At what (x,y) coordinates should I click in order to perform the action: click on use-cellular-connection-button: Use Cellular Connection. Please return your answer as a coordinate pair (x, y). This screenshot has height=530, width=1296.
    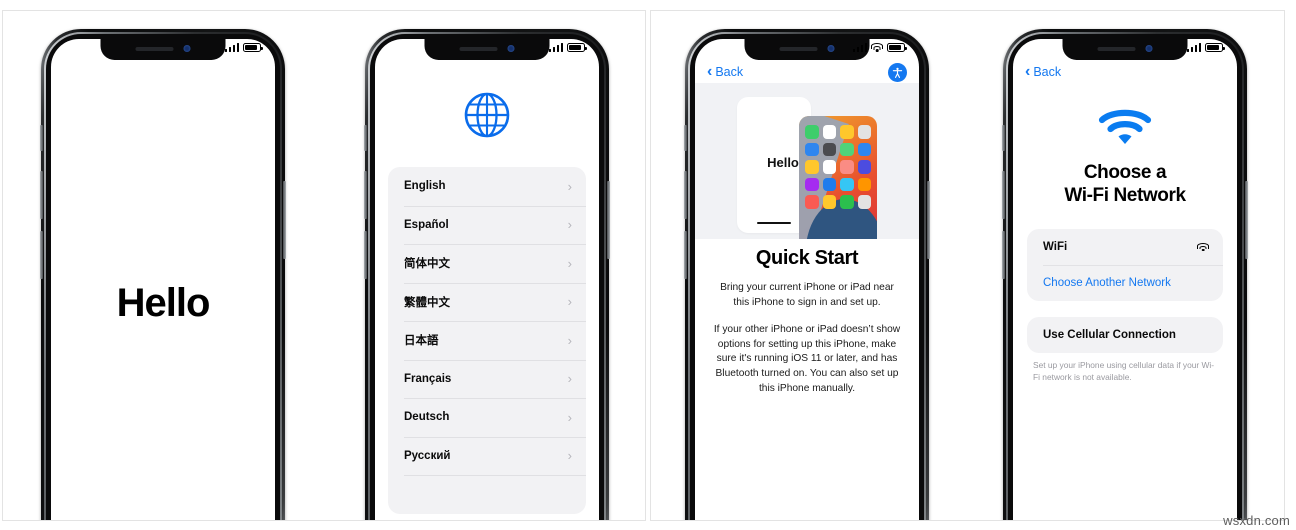
    Looking at the image, I should click on (1125, 335).